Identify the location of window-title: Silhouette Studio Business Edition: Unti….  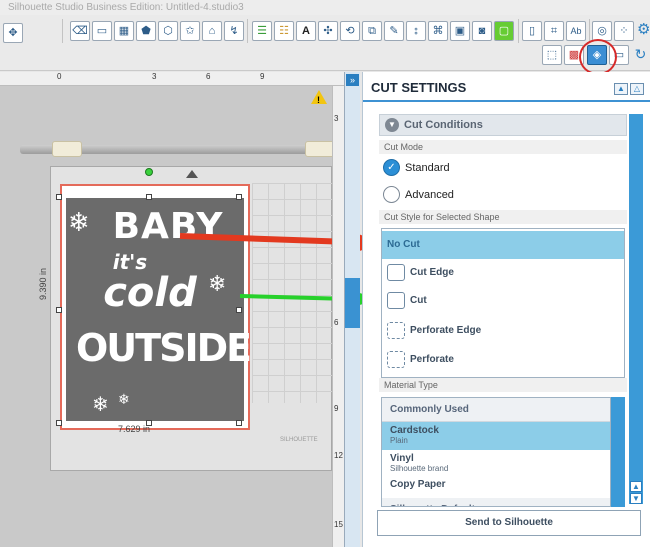
(325, 7).